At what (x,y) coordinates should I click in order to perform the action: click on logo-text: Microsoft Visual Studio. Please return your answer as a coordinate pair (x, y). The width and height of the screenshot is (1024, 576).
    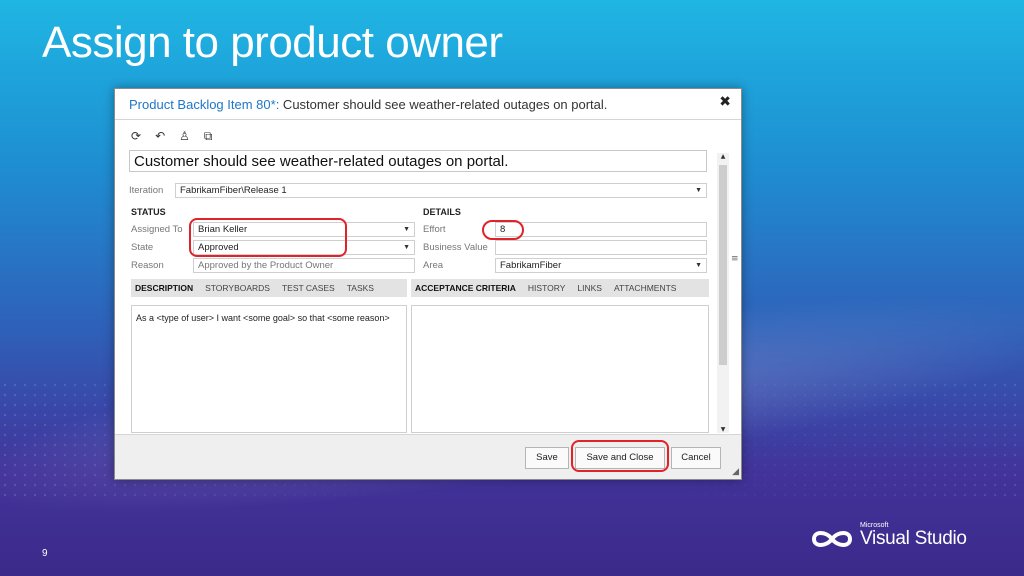
    Looking at the image, I should click on (913, 536).